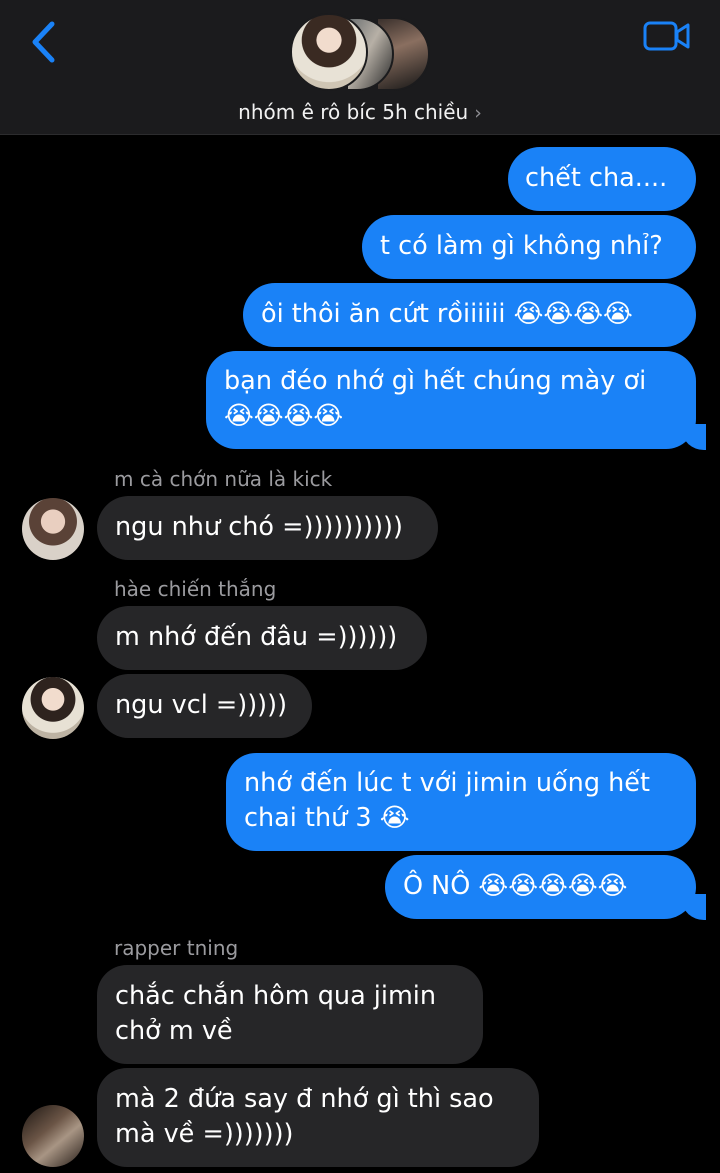 This screenshot has width=720, height=1173. What do you see at coordinates (353, 112) in the screenshot?
I see `group-name-label: nhóm ê rô bíc 5h chiều` at bounding box center [353, 112].